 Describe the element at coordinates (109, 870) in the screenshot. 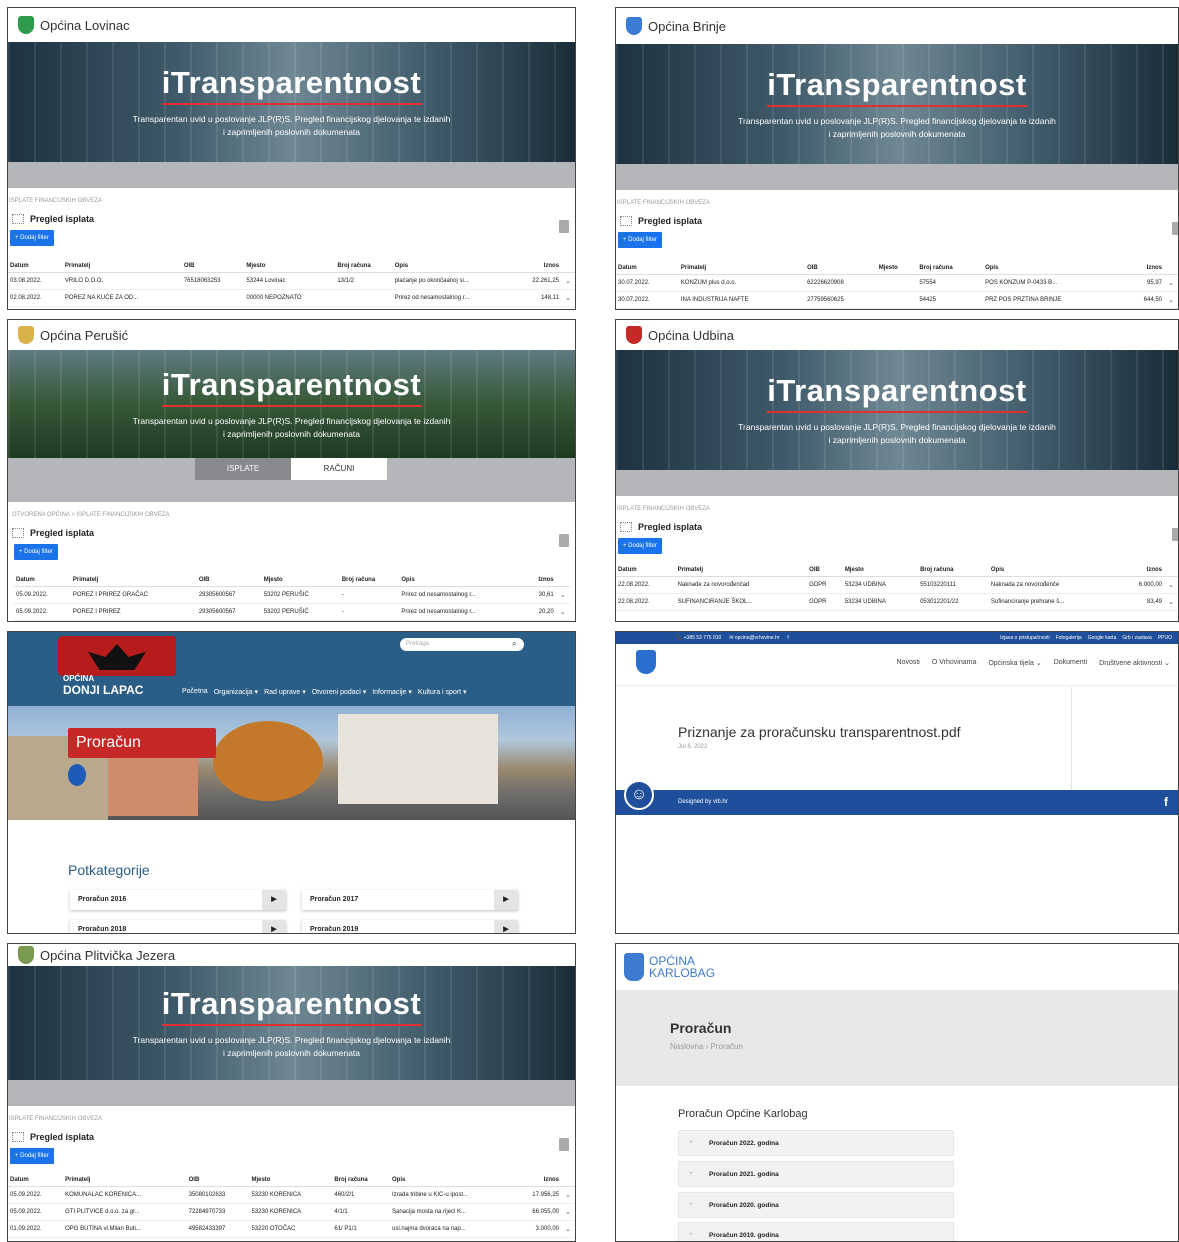

I see `subcategories-title: Potkategorije` at that location.